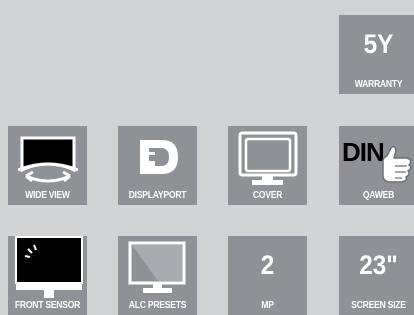 The image size is (414, 315). What do you see at coordinates (378, 305) in the screenshot?
I see `screen-size-label: SCREEN SIZE` at bounding box center [378, 305].